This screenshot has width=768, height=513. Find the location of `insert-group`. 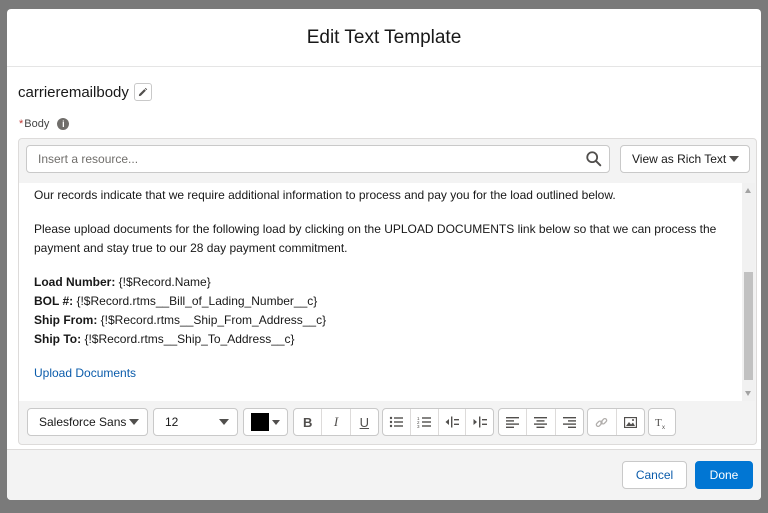

insert-group is located at coordinates (616, 422).